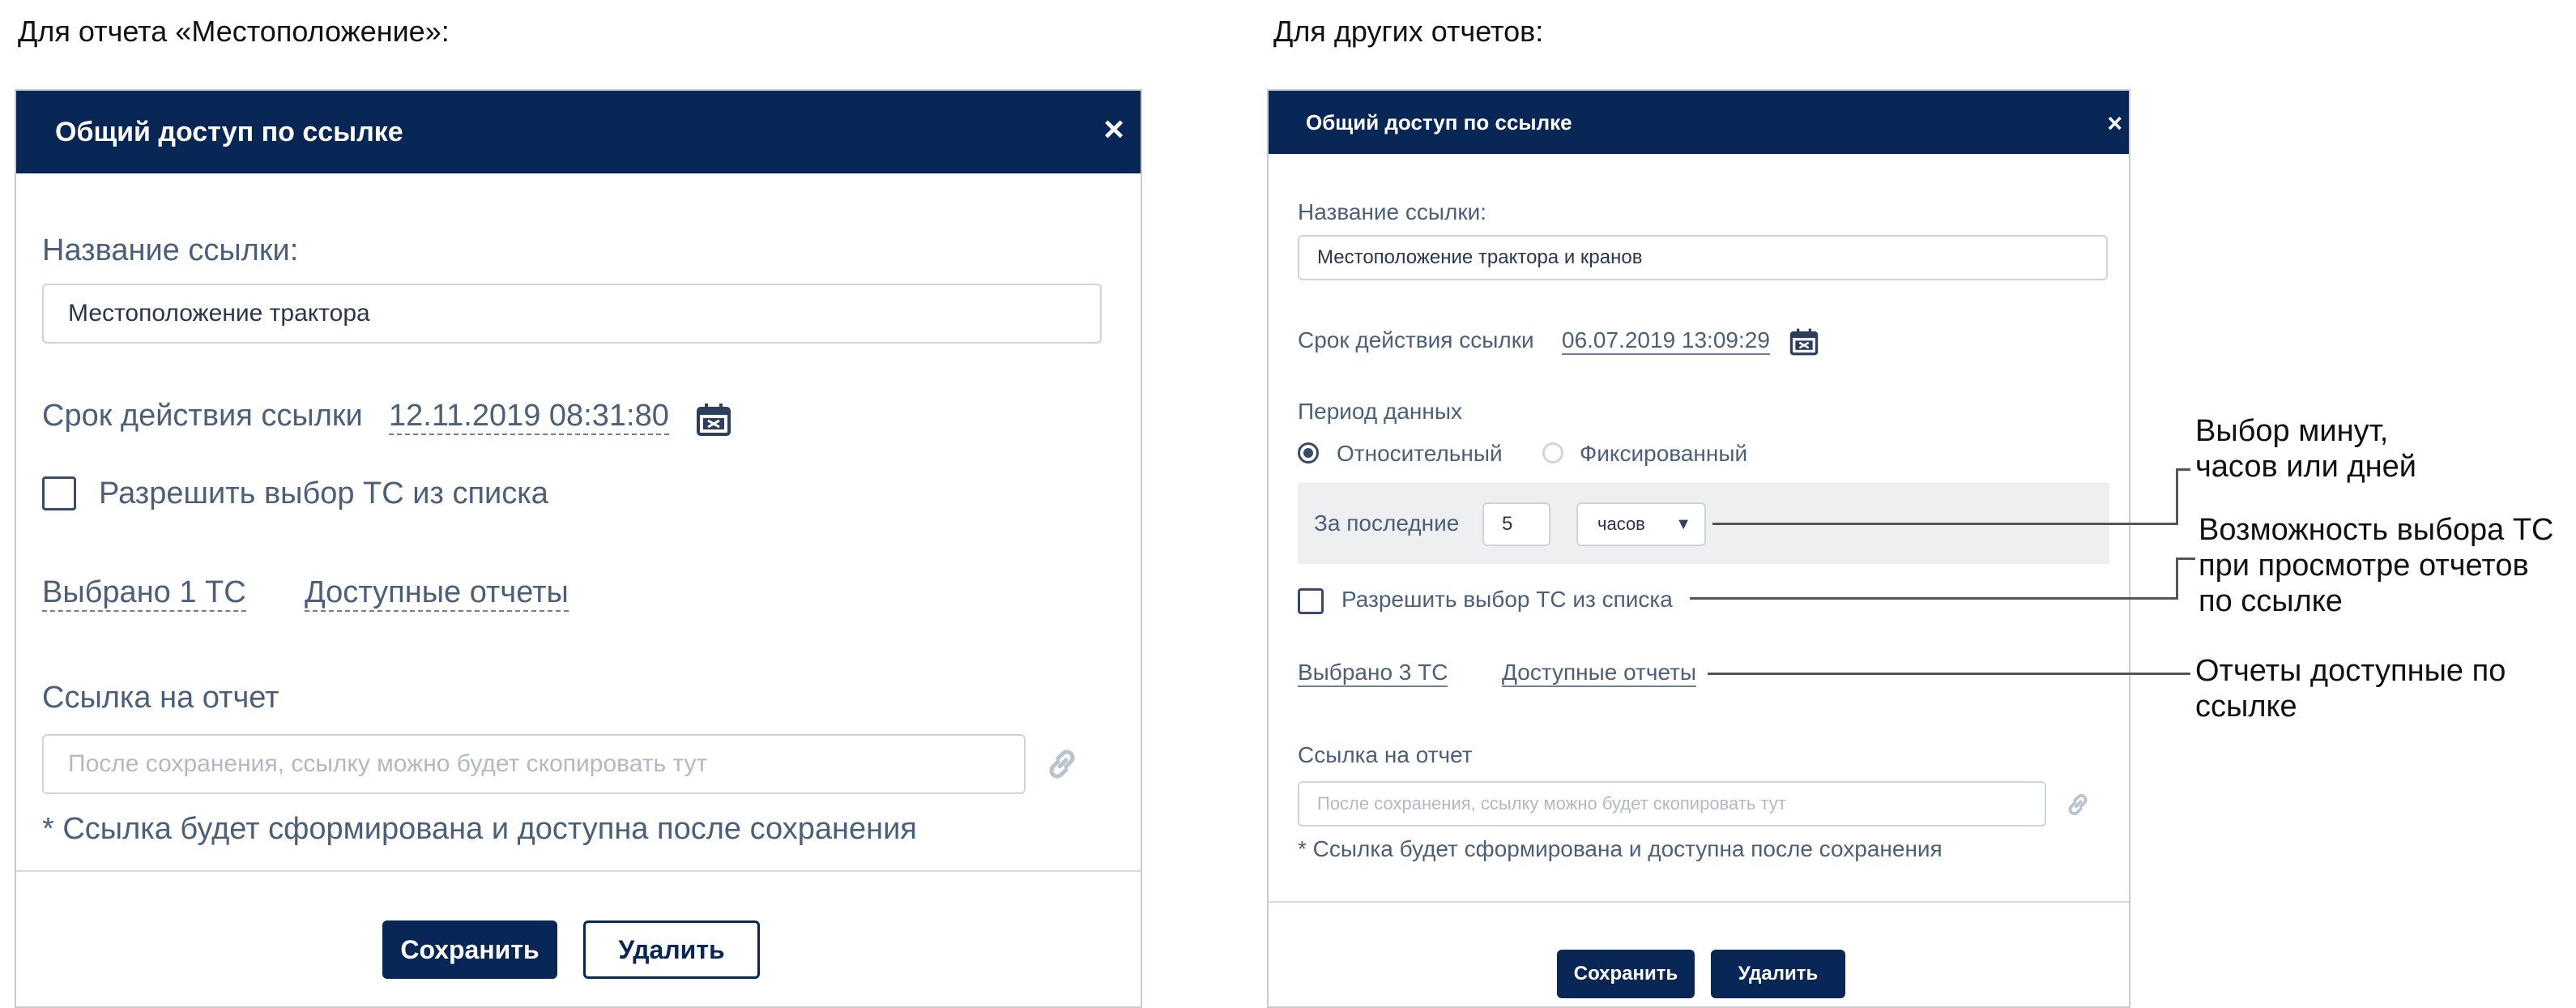 The height and width of the screenshot is (1008, 2576). Describe the element at coordinates (1516, 524) in the screenshot. I see `last-period-input: 5` at that location.